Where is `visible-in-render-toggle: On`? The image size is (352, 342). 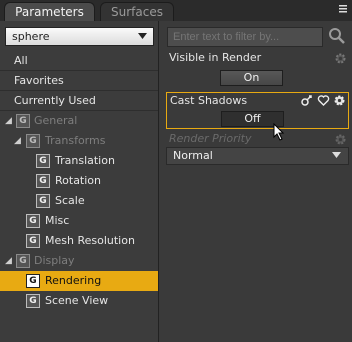 visible-in-render-toggle: On is located at coordinates (251, 78).